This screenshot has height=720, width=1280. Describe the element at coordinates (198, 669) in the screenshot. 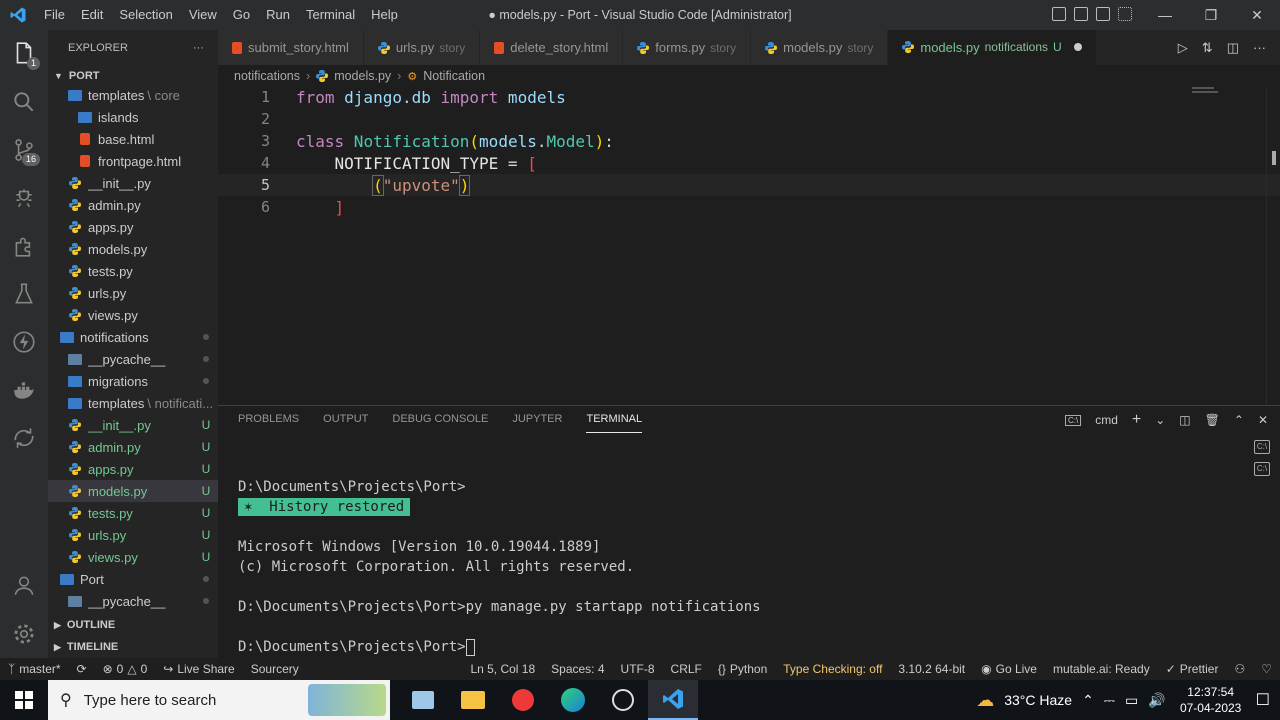

I see `live-share-status: ↪ Live Share` at that location.